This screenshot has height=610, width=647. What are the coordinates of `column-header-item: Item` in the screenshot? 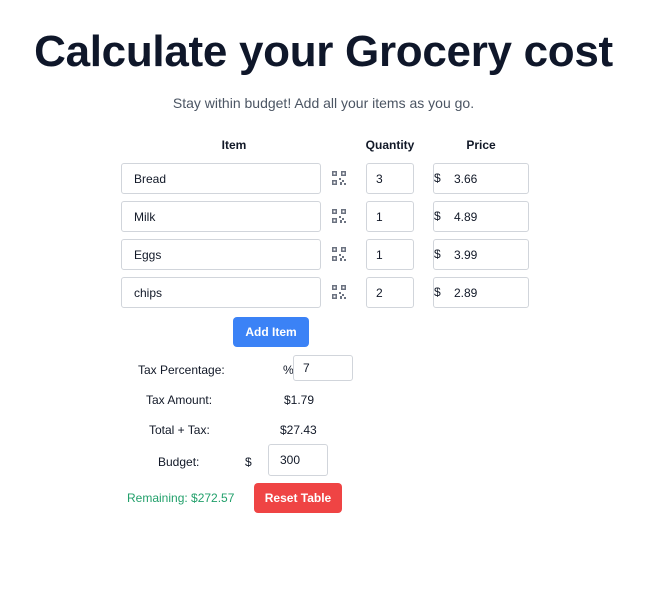 It's located at (234, 145).